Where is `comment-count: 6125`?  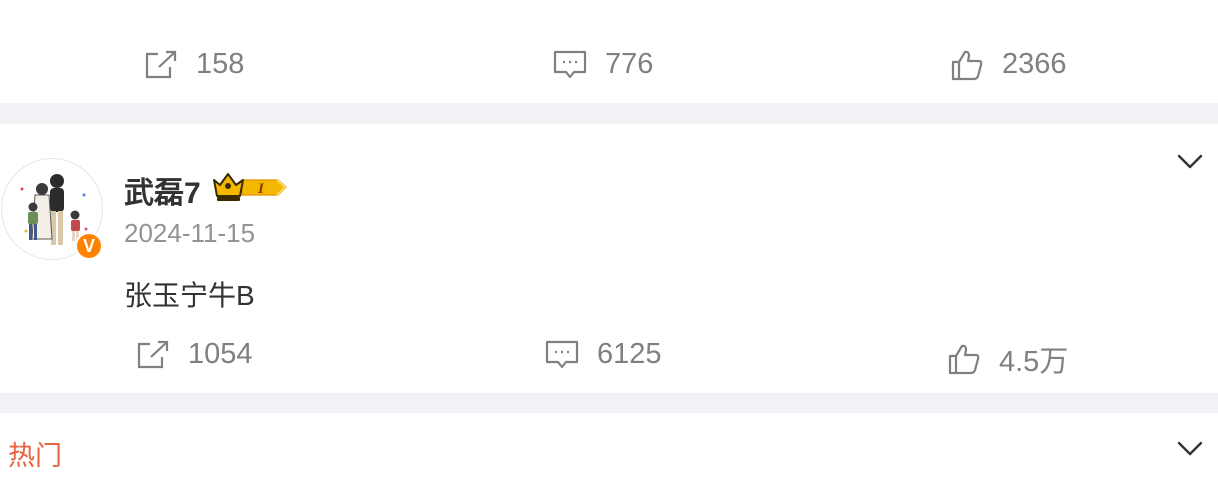
comment-count: 6125 is located at coordinates (629, 354).